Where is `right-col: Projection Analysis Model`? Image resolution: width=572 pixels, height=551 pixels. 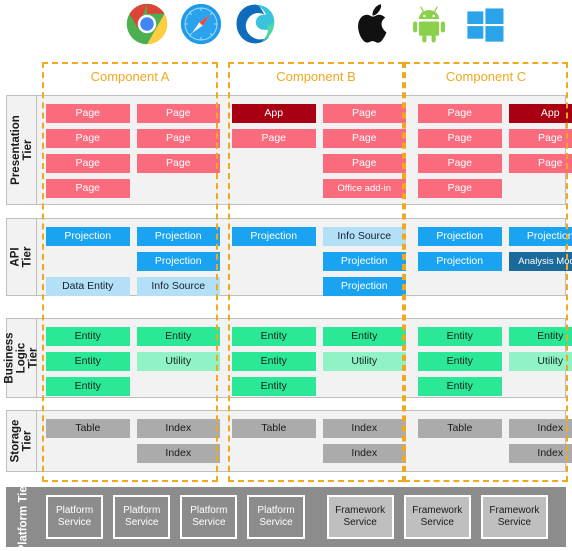 right-col: Projection Analysis Model is located at coordinates (540, 249).